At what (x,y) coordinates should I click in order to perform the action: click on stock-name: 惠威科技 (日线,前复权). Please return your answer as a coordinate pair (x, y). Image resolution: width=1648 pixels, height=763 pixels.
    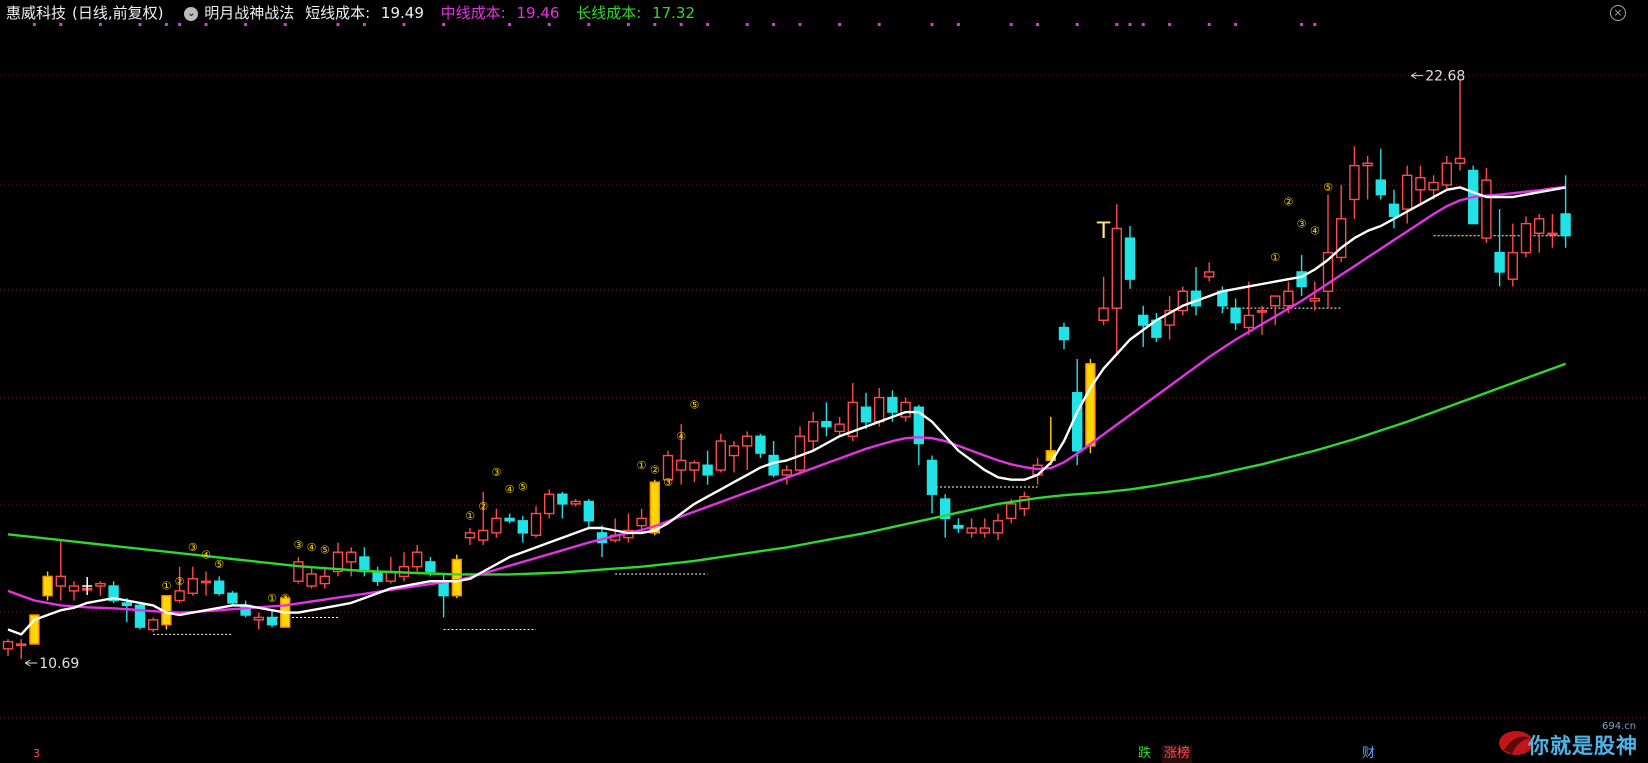
    Looking at the image, I should click on (90, 13).